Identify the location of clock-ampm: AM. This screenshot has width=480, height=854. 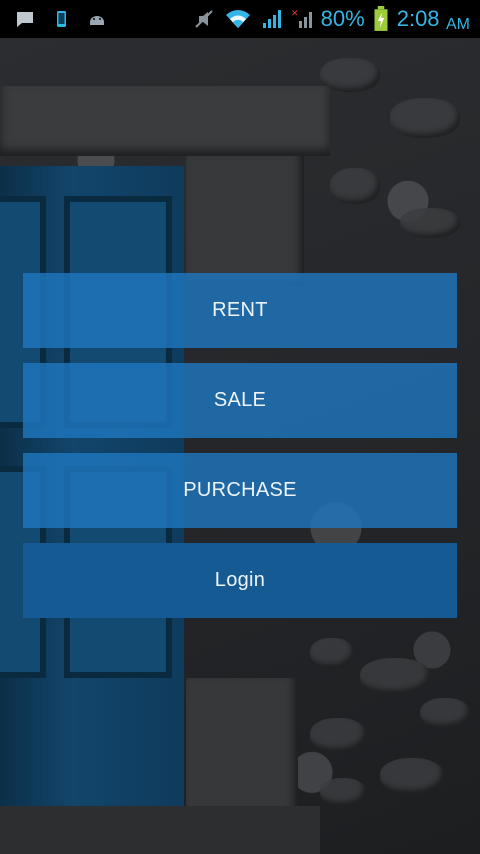
(458, 24).